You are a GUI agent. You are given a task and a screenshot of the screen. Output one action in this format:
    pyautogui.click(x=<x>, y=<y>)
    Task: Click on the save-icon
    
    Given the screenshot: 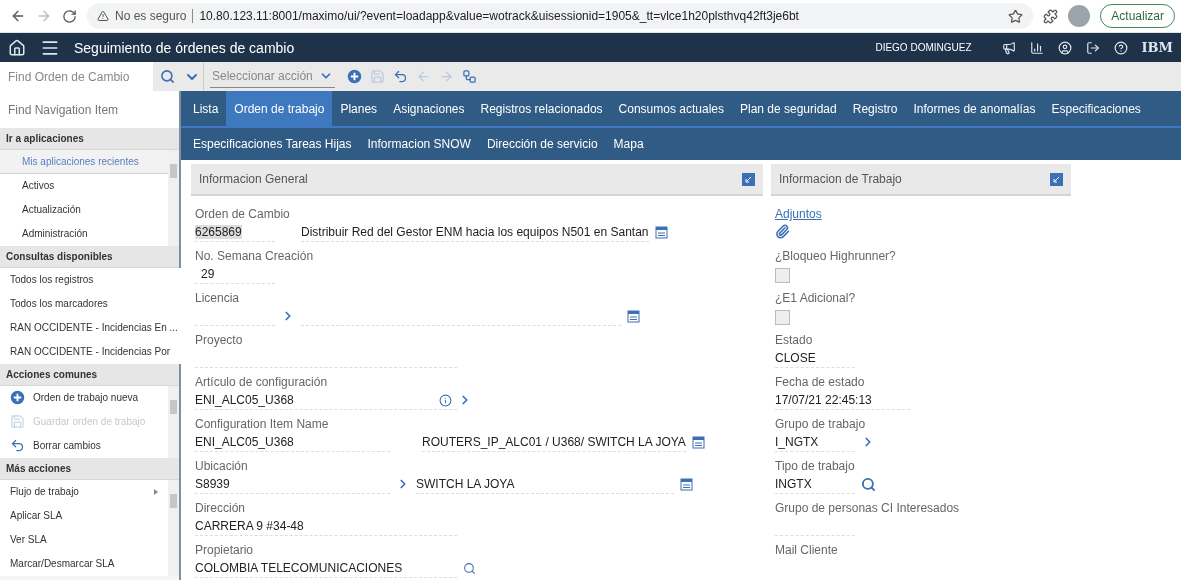 What is the action you would take?
    pyautogui.click(x=17, y=421)
    